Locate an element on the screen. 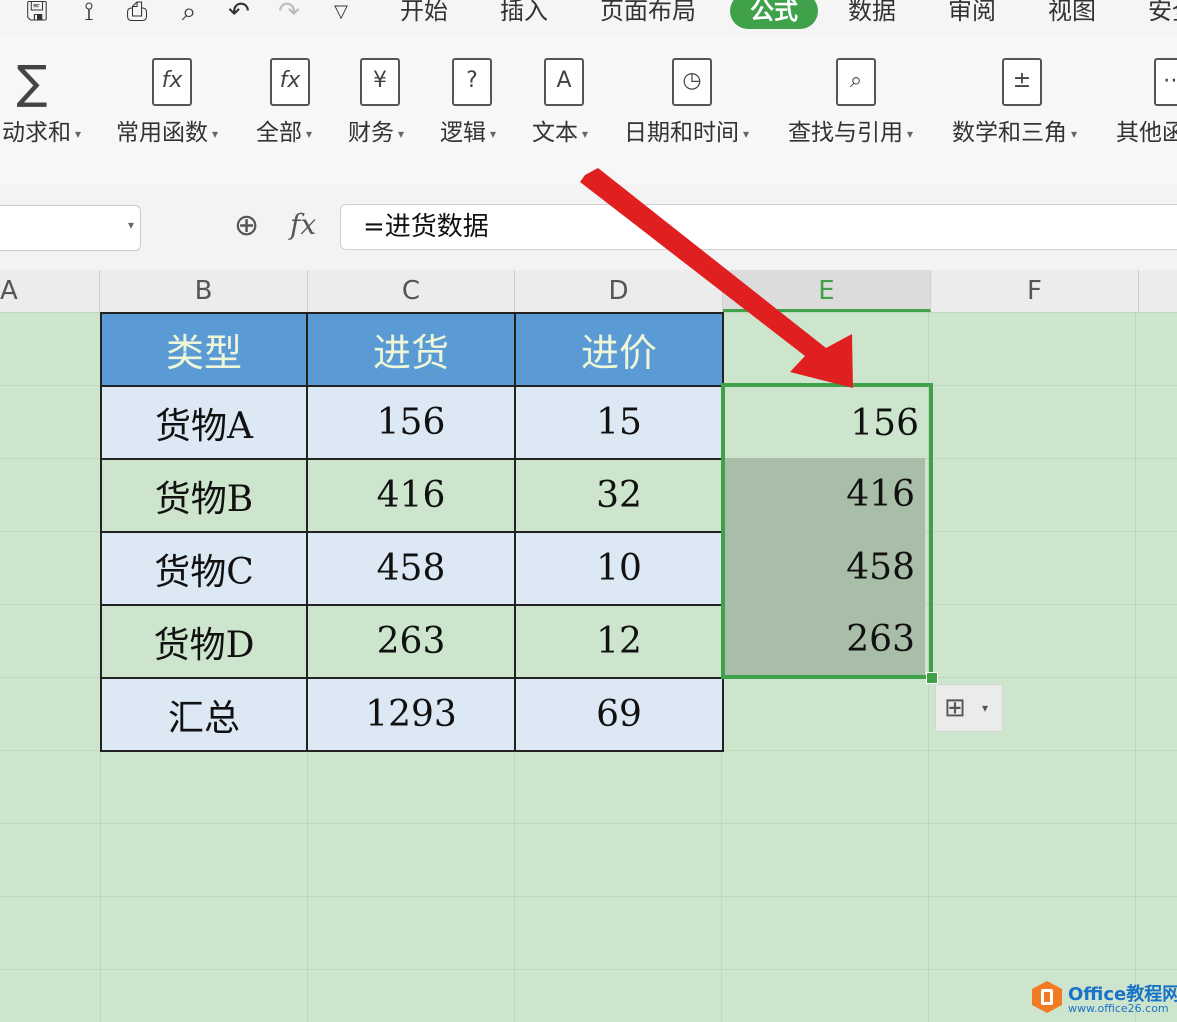 Image resolution: width=1177 pixels, height=1022 pixels. menu-start: 开始 is located at coordinates (424, 14).